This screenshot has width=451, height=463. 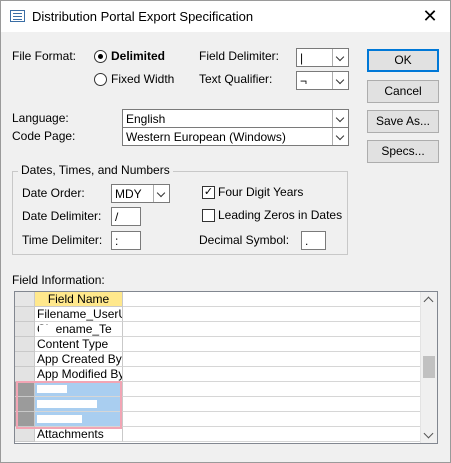 I want to click on code-page-value: Western European (Windows), so click(x=206, y=137).